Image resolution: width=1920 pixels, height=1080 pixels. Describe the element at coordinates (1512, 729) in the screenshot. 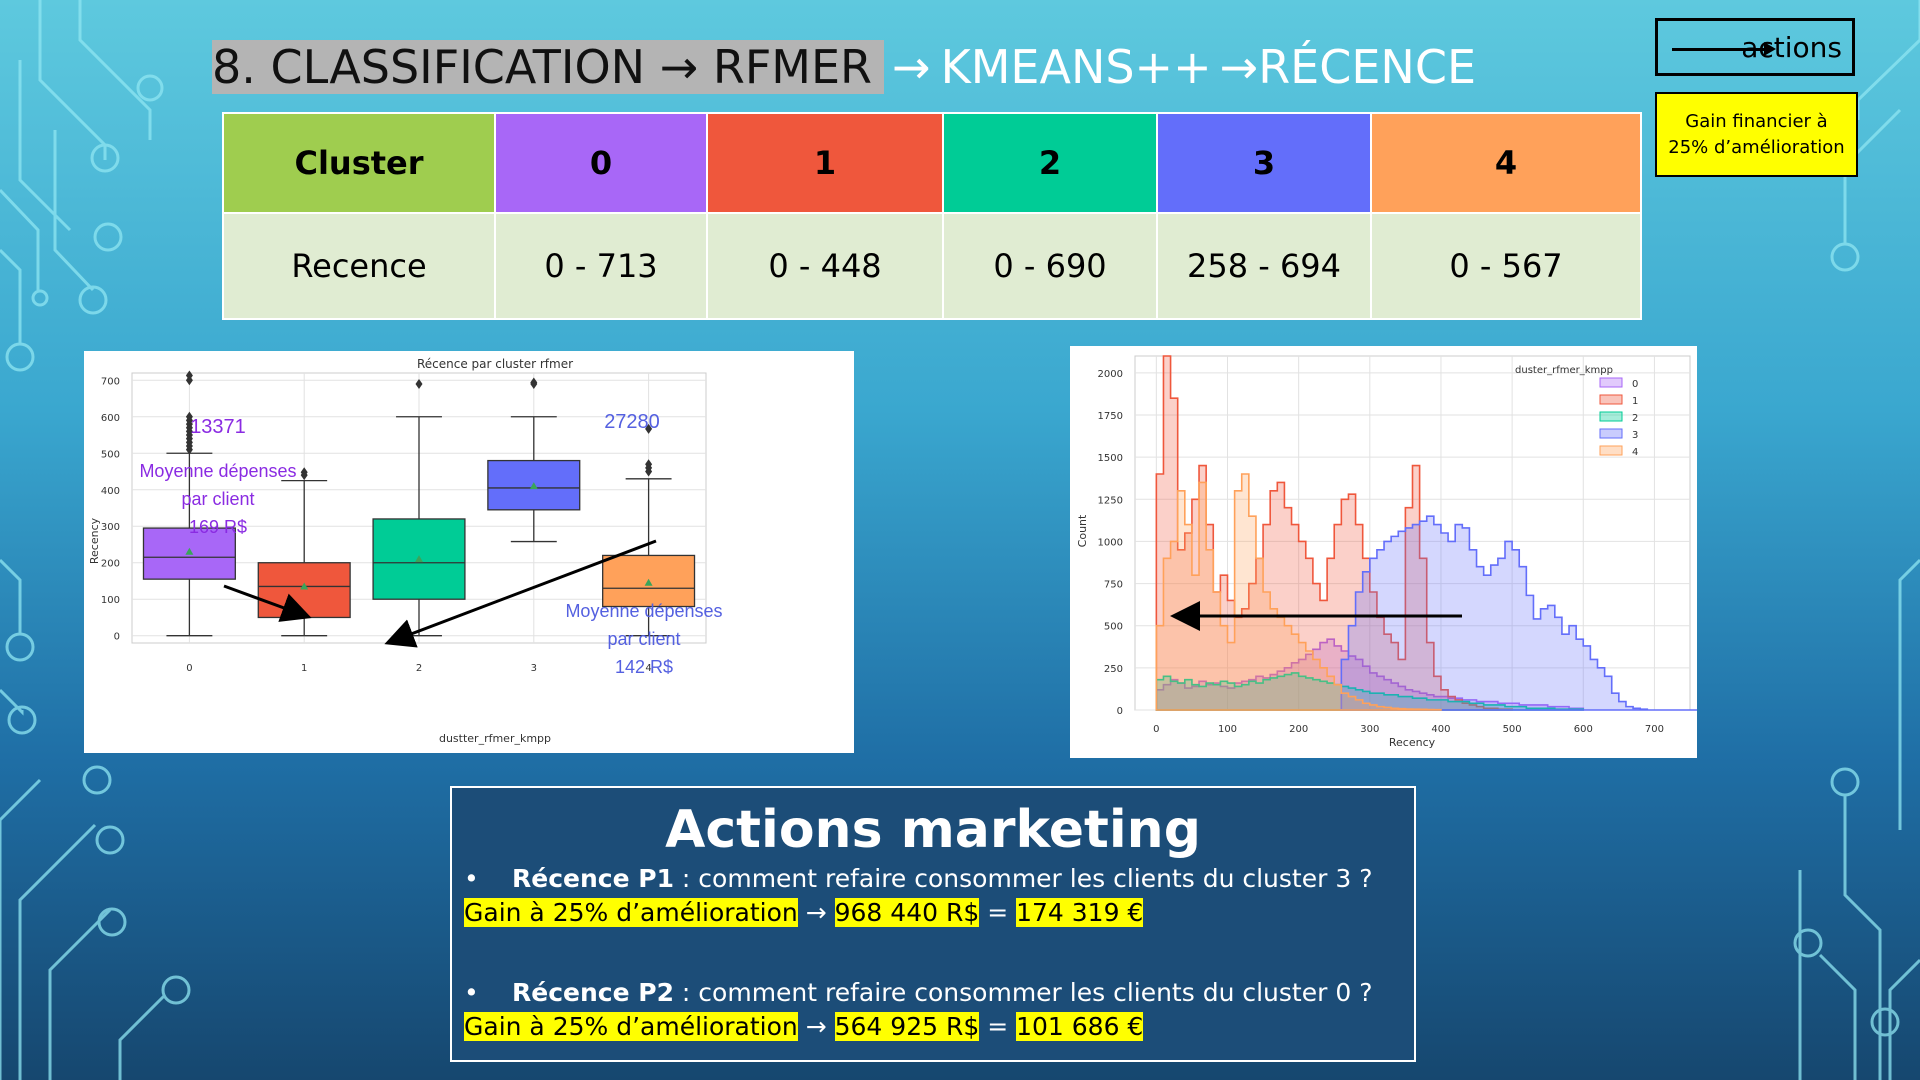

I see `x-tick-label: 500` at that location.